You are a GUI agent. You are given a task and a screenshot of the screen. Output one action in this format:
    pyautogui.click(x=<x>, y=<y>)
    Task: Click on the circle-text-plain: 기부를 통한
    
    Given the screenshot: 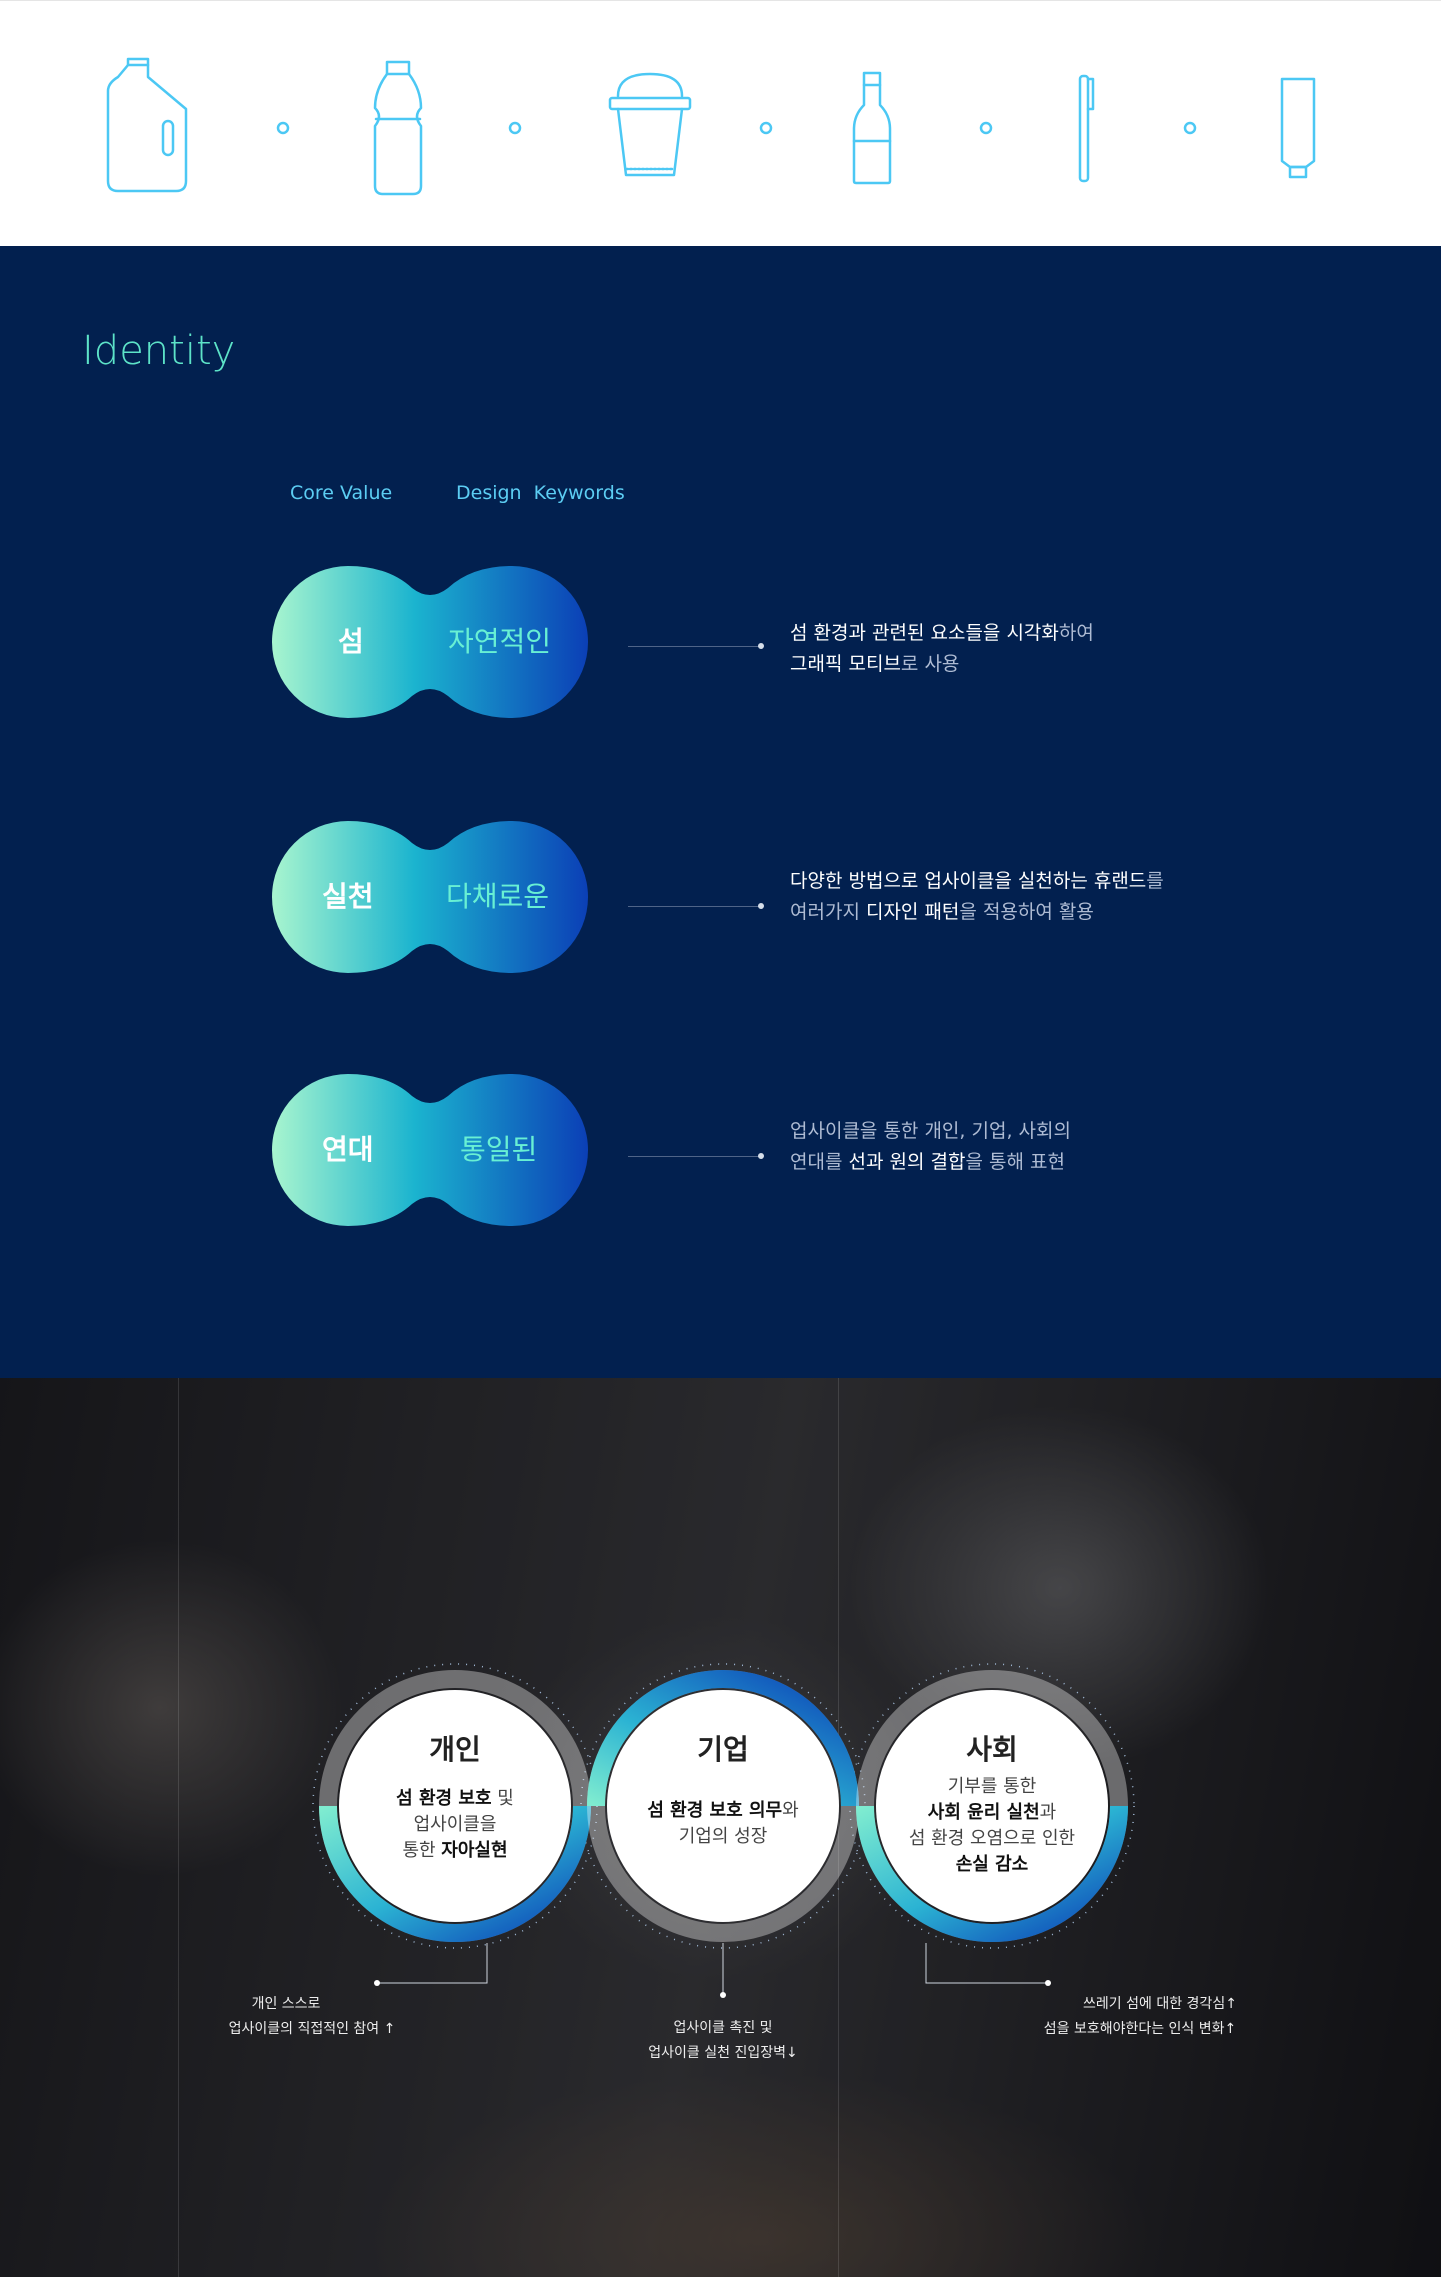 What is the action you would take?
    pyautogui.click(x=992, y=1786)
    